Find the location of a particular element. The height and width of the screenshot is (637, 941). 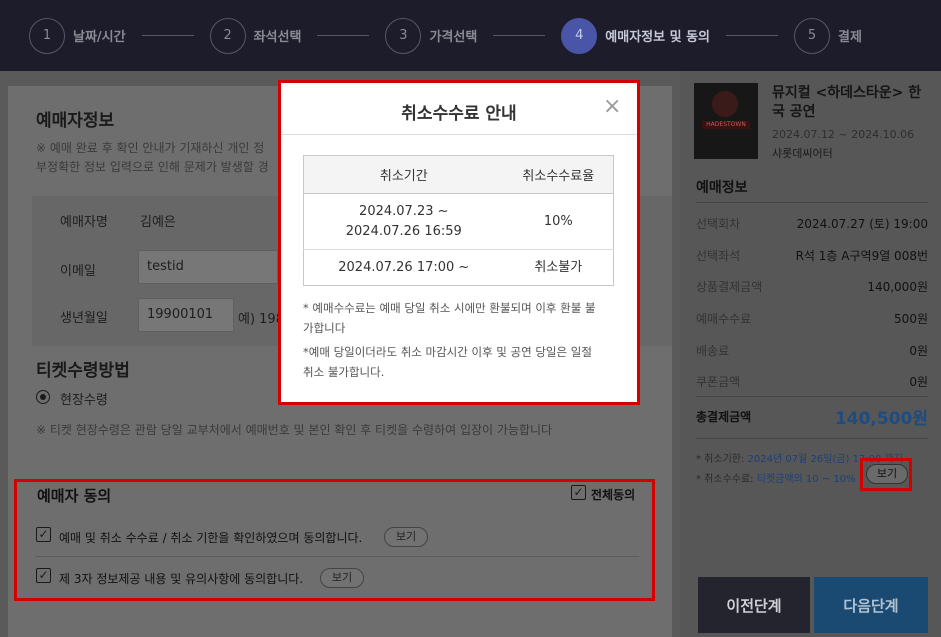

table-row: 2024.07.26 17:00 ~ 취소불가 is located at coordinates (459, 268).